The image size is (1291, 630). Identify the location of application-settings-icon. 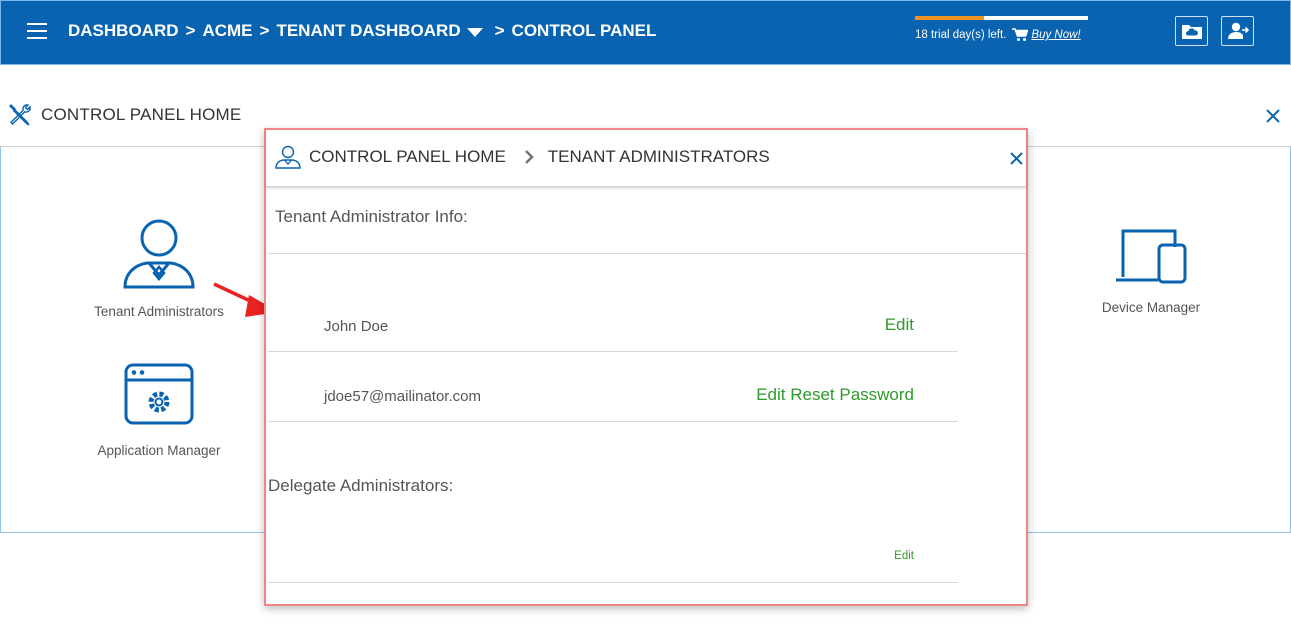
(159, 394).